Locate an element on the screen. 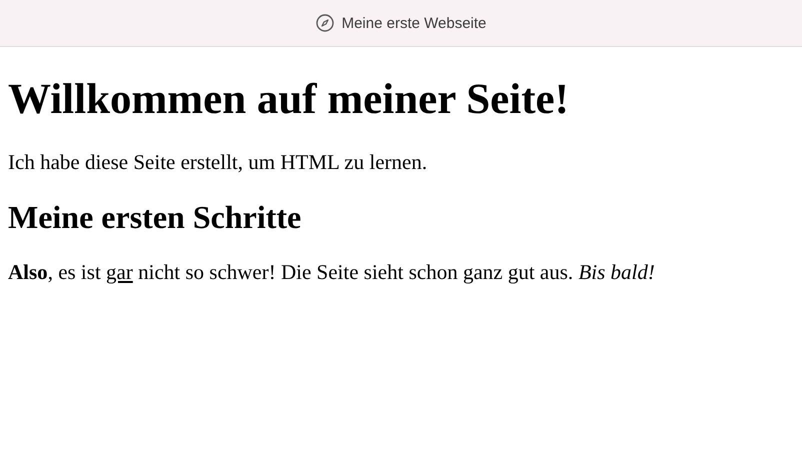  body-paragraph: Also, es ist gar nicht so schwer! Die Seite sieht schon ganz gut aus. Bis bald! is located at coordinates (332, 273).